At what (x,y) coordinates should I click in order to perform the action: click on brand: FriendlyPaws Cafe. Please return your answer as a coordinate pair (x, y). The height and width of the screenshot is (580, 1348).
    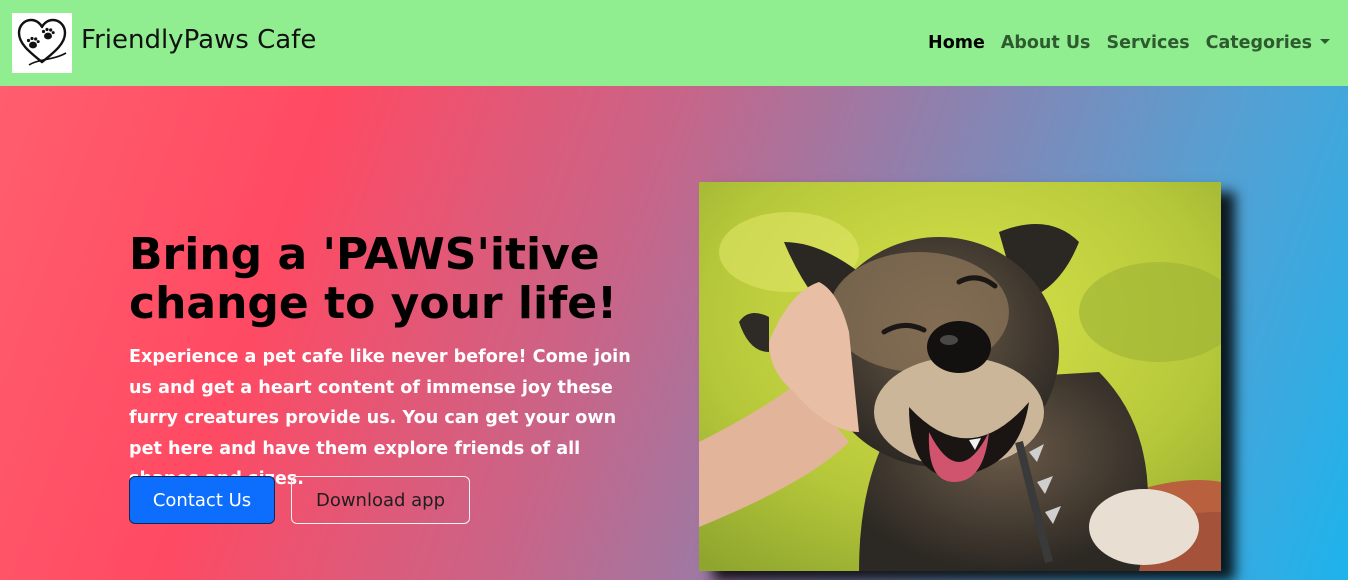
    Looking at the image, I should click on (164, 43).